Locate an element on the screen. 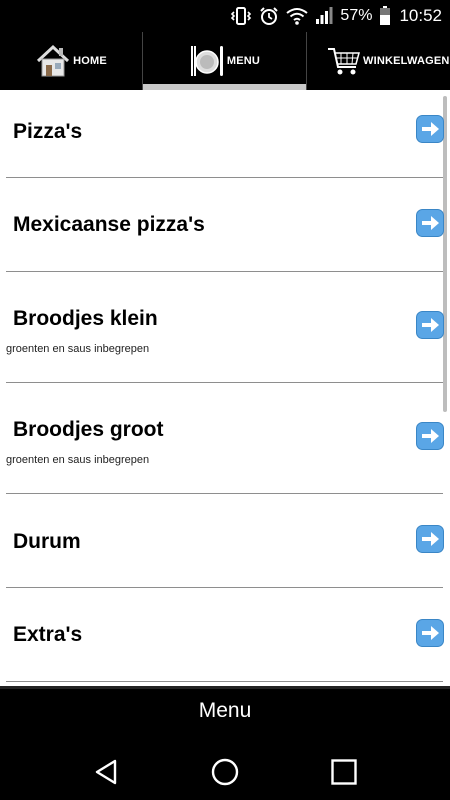 The width and height of the screenshot is (450, 800). back-icon is located at coordinates (106, 772).